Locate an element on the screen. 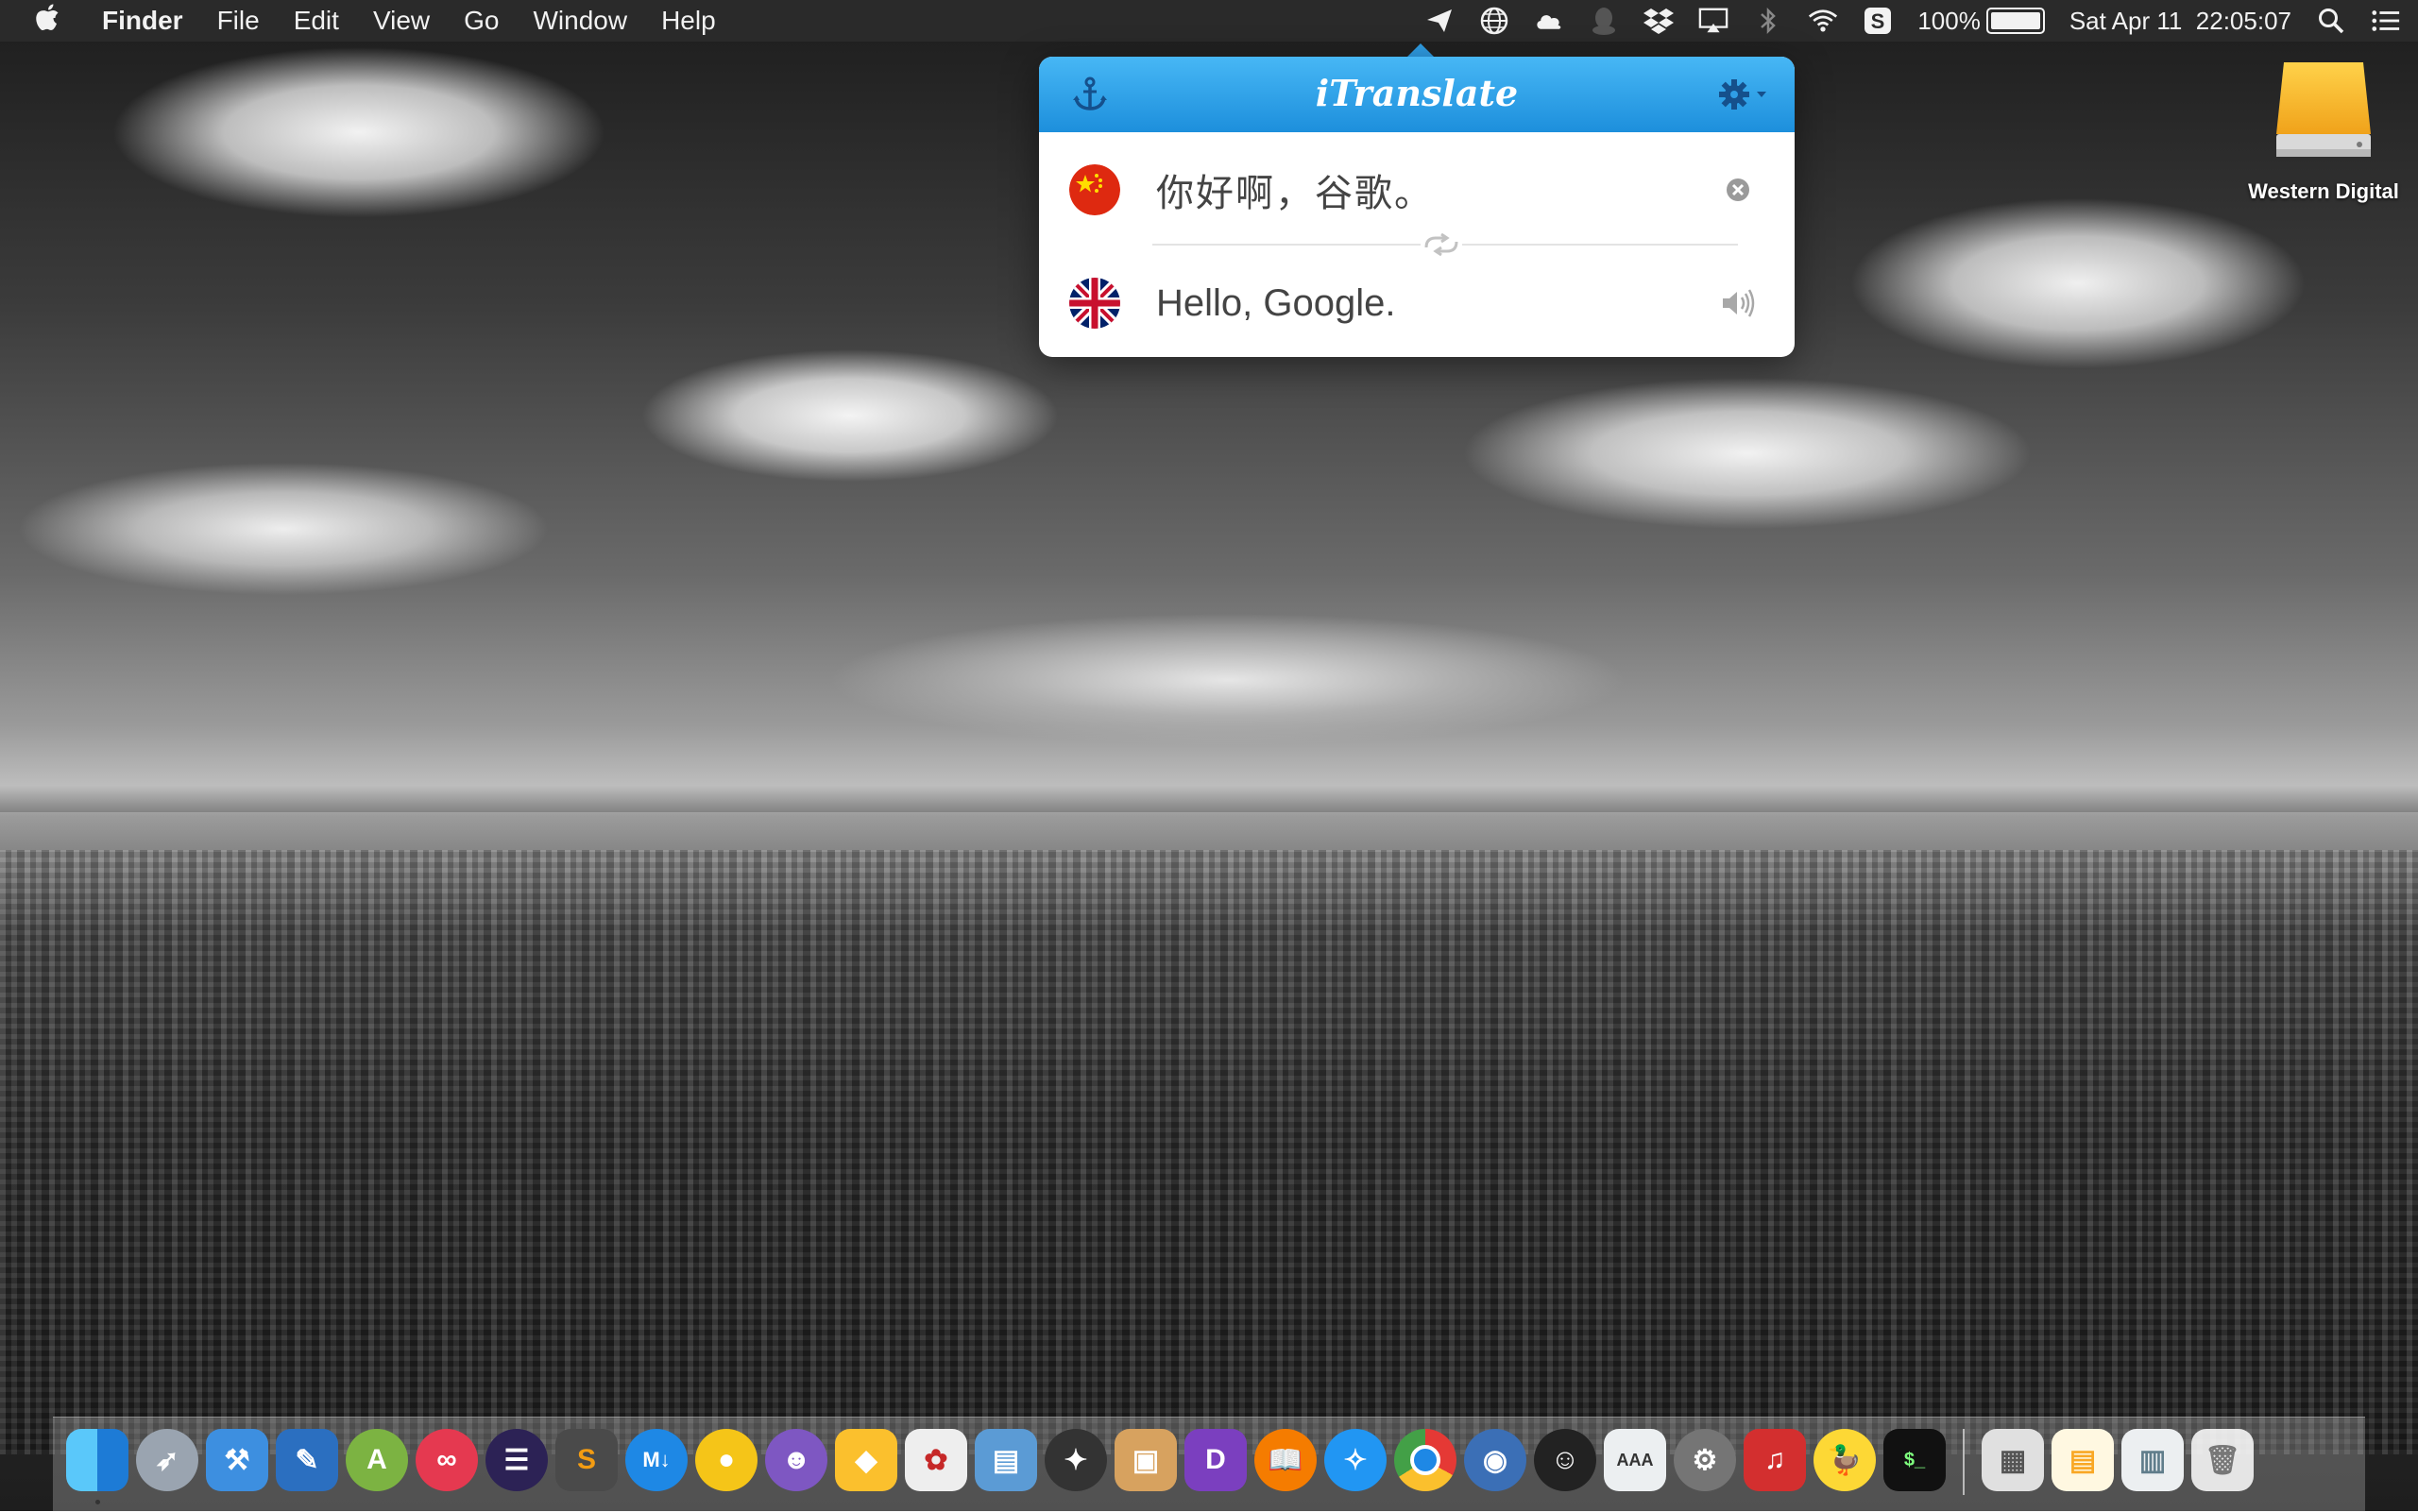 The width and height of the screenshot is (2418, 1512). menu-help: Help is located at coordinates (689, 21).